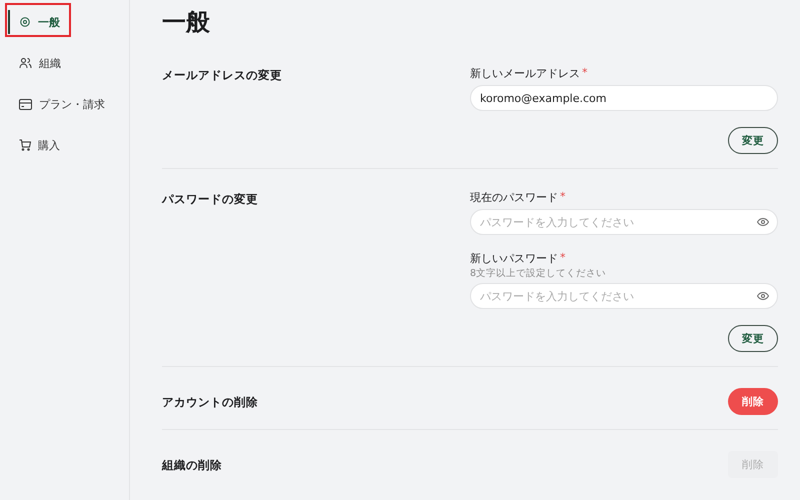 The height and width of the screenshot is (500, 800). I want to click on page-title: 一般, so click(186, 22).